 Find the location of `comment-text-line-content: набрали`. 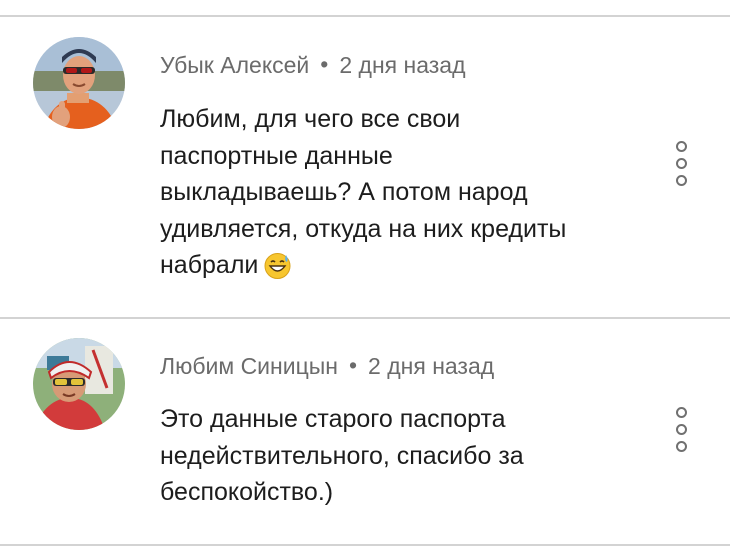

comment-text-line-content: набрали is located at coordinates (209, 265).